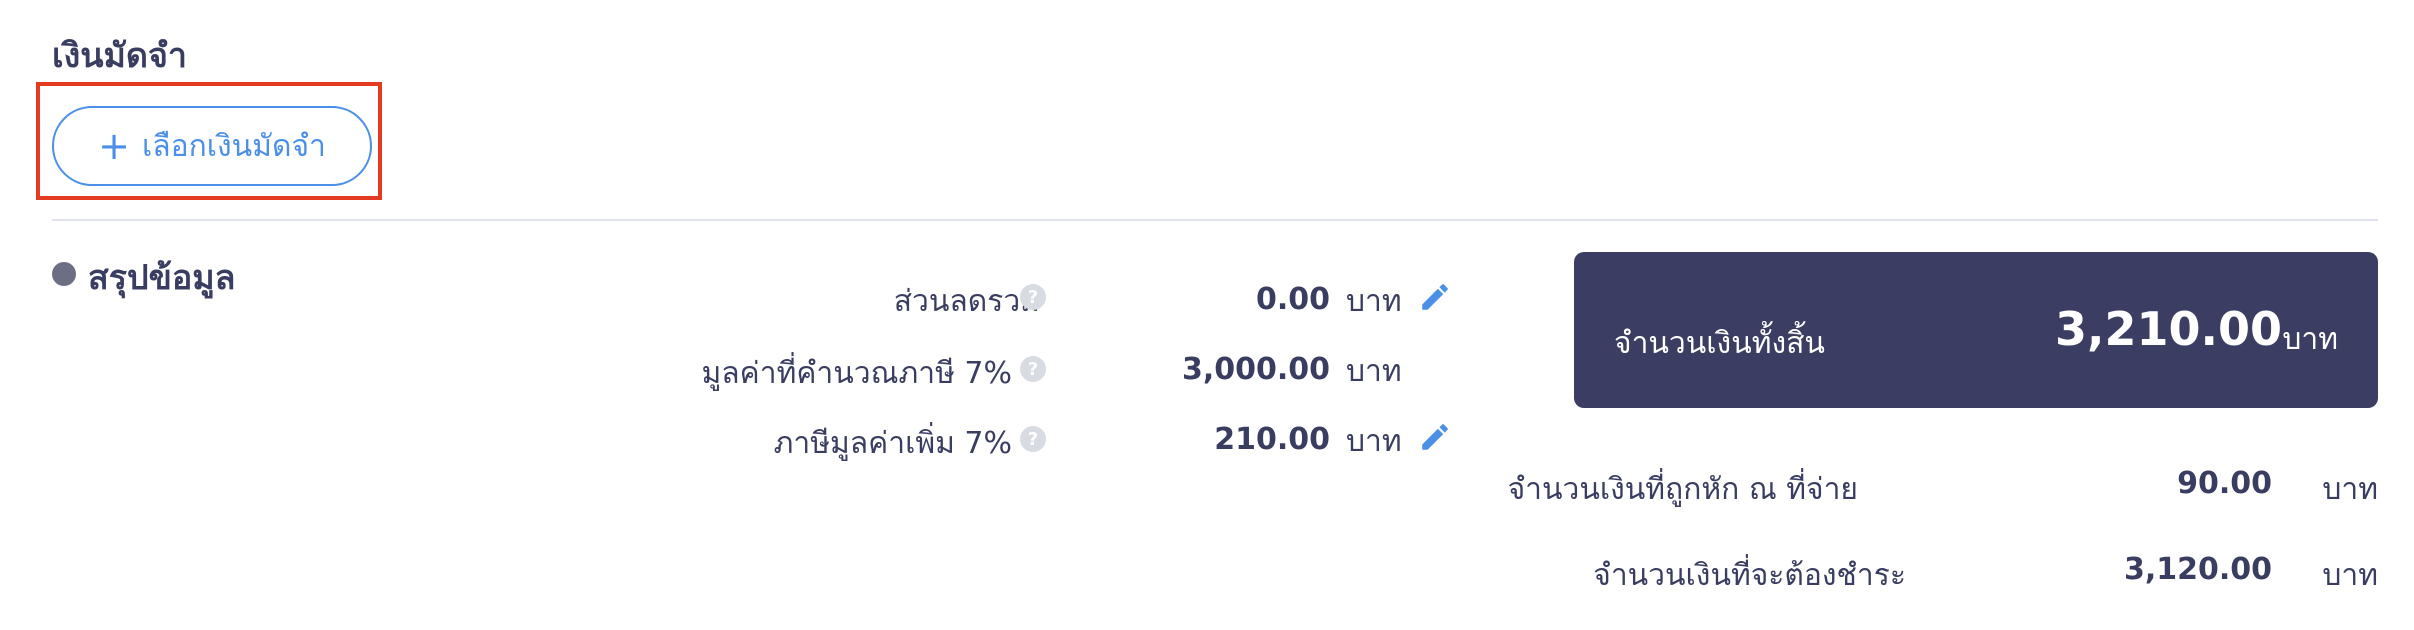 The height and width of the screenshot is (630, 2414). What do you see at coordinates (1374, 371) in the screenshot?
I see `taxable-amount-unit: บาท` at bounding box center [1374, 371].